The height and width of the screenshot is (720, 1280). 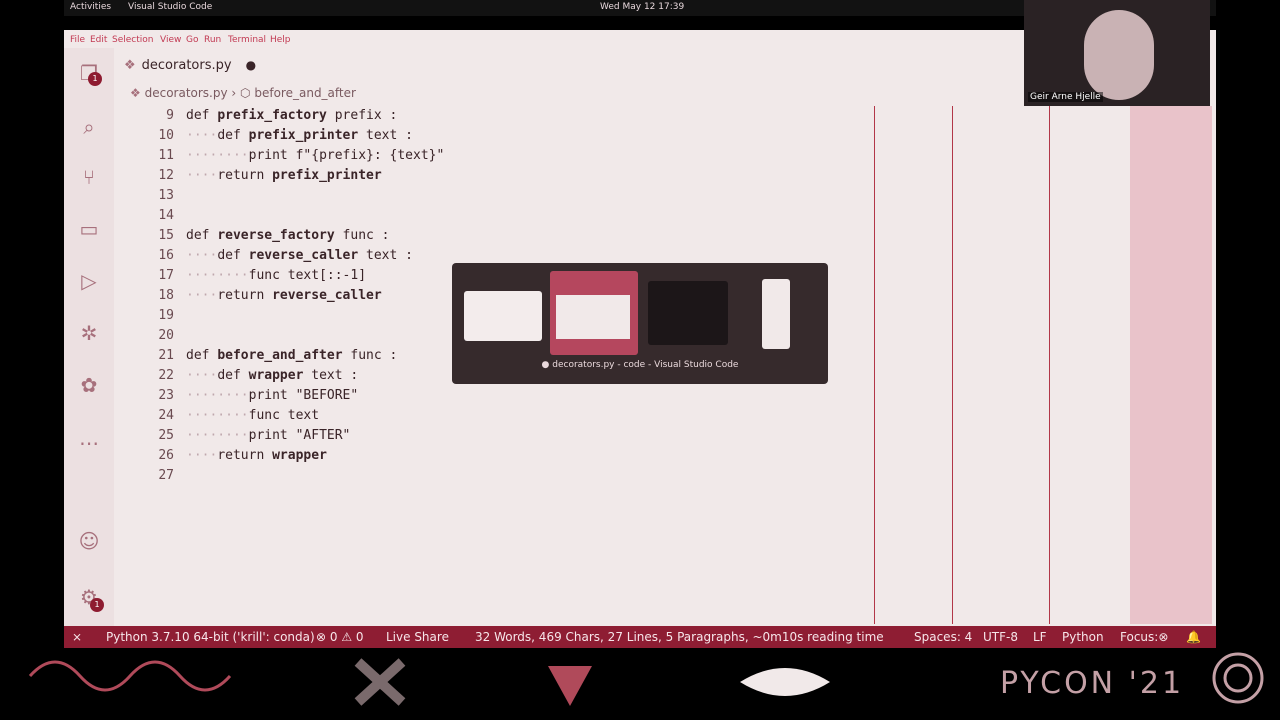 What do you see at coordinates (130, 676) in the screenshot?
I see `wave-icon` at bounding box center [130, 676].